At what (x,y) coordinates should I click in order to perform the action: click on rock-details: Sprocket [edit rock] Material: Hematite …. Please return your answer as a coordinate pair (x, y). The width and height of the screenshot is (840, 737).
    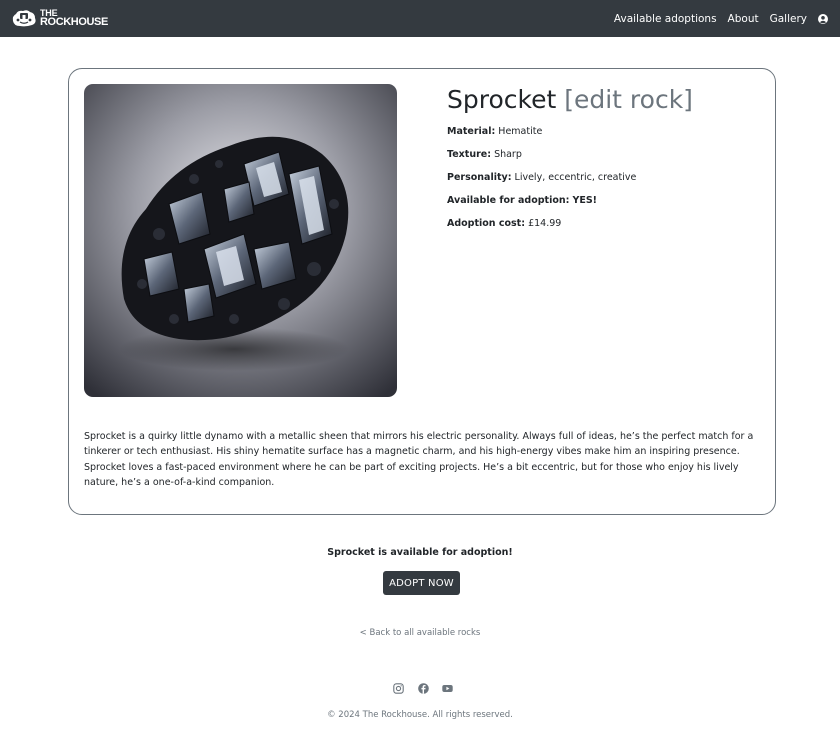
    Looking at the image, I should click on (597, 157).